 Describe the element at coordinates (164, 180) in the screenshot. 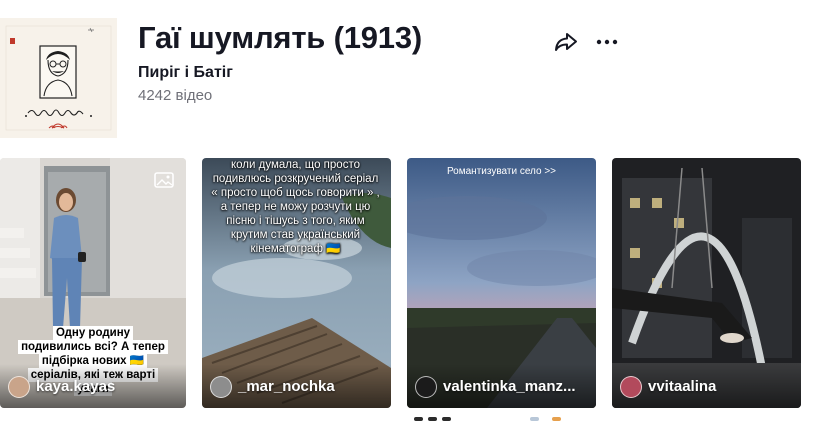

I see `photo-gallery-icon` at that location.